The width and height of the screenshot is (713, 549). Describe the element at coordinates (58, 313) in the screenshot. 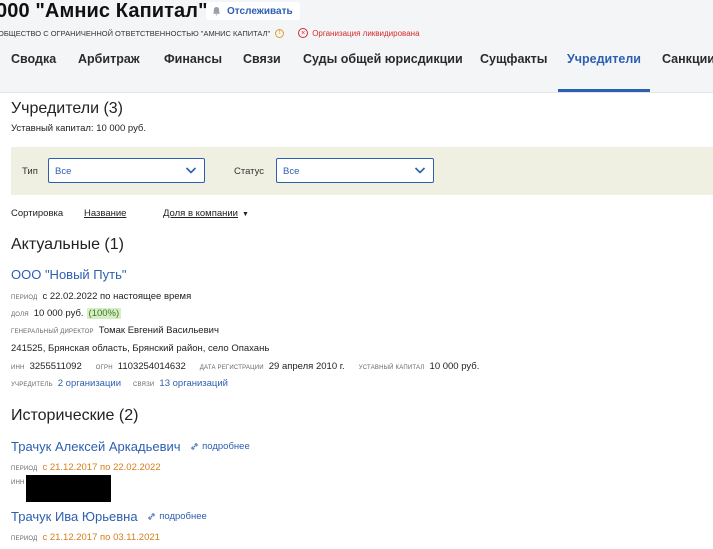

I see `share-value: 10 000 руб.` at that location.